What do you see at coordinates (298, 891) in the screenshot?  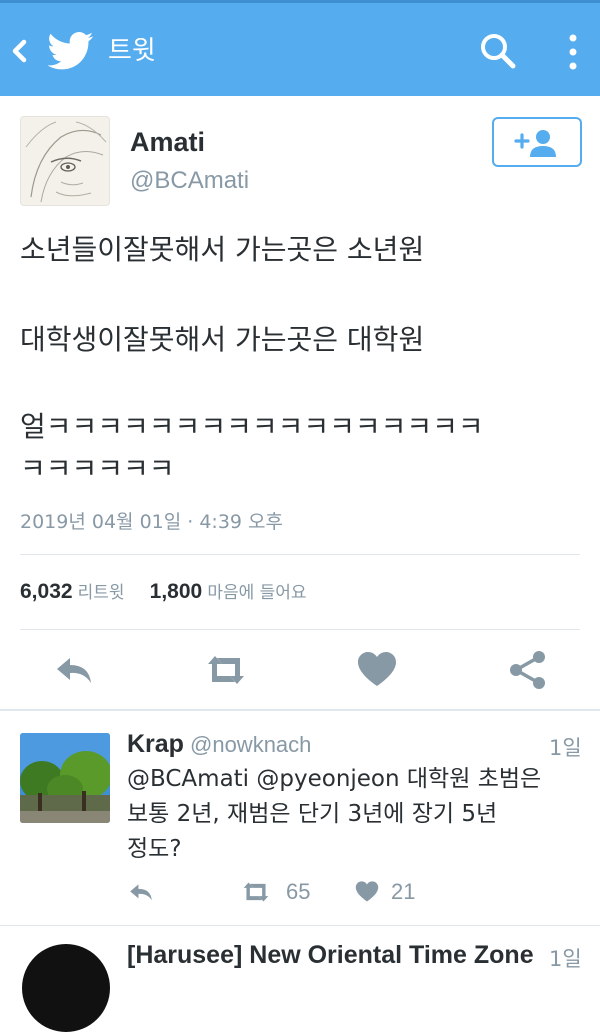 I see `reply-retweet-count: 65` at bounding box center [298, 891].